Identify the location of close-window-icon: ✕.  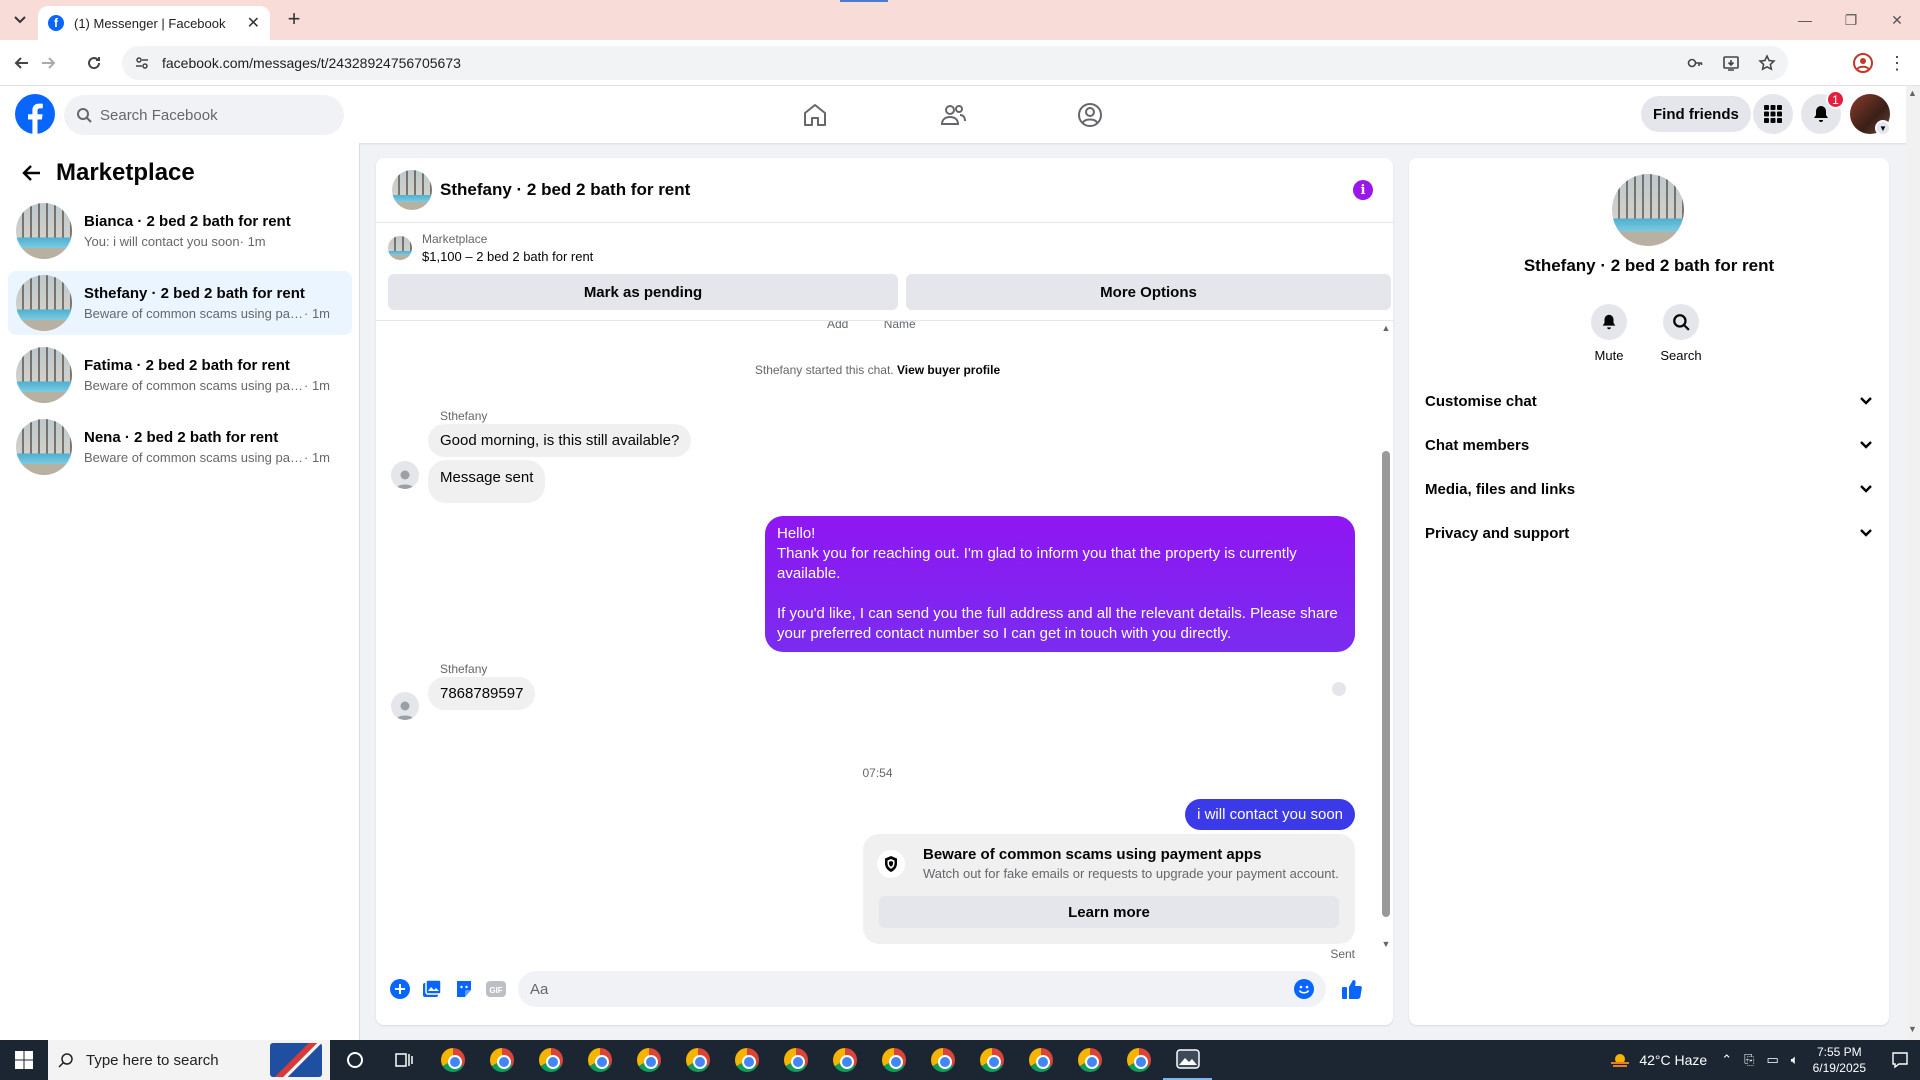
(1897, 20).